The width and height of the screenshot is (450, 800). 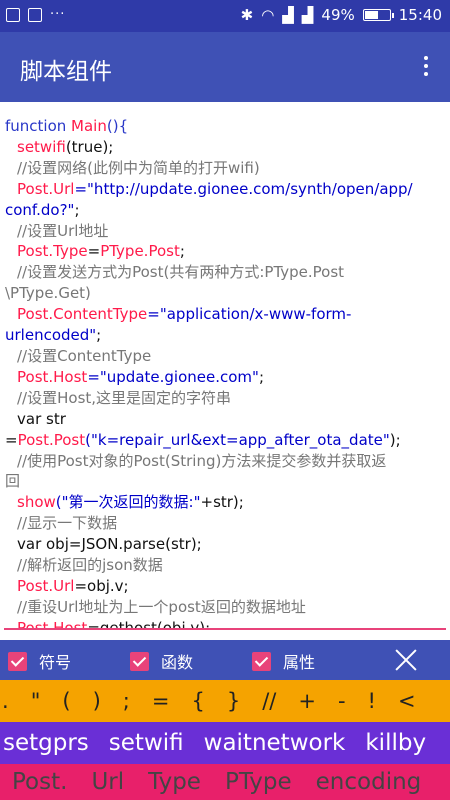 What do you see at coordinates (371, 15) in the screenshot?
I see `battery-level` at bounding box center [371, 15].